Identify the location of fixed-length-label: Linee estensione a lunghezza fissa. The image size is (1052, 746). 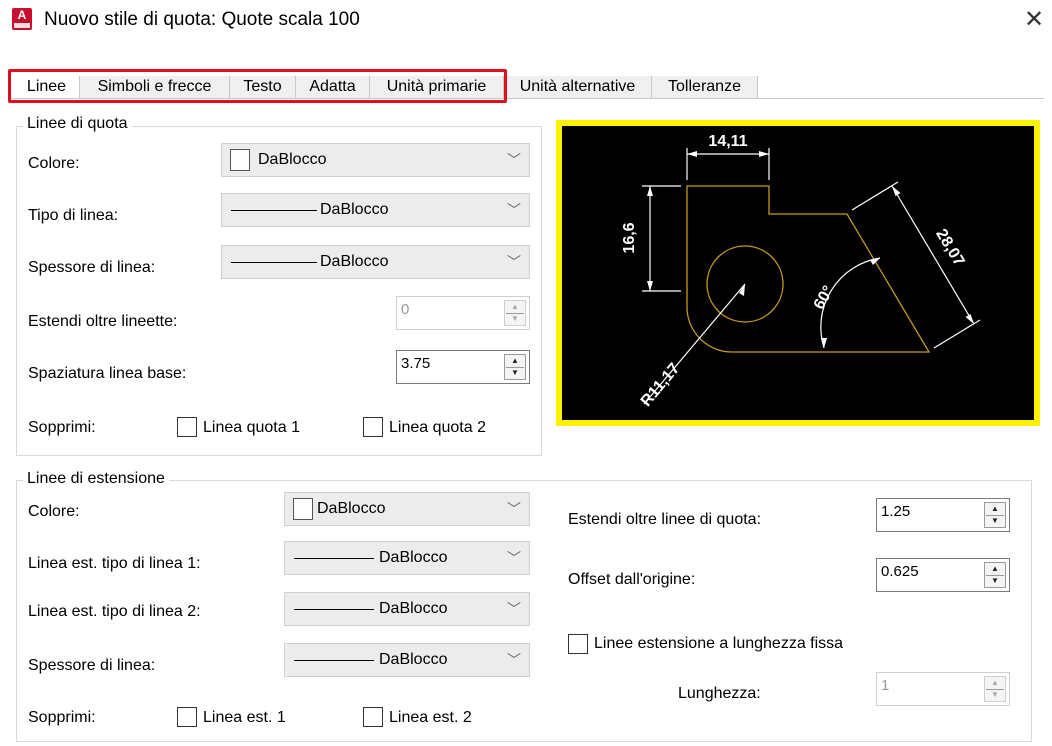
(719, 643).